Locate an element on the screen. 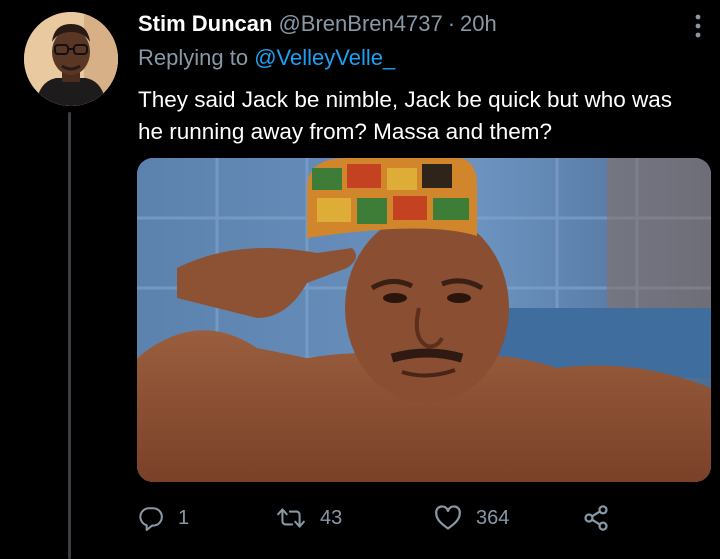  avatar is located at coordinates (71, 59).